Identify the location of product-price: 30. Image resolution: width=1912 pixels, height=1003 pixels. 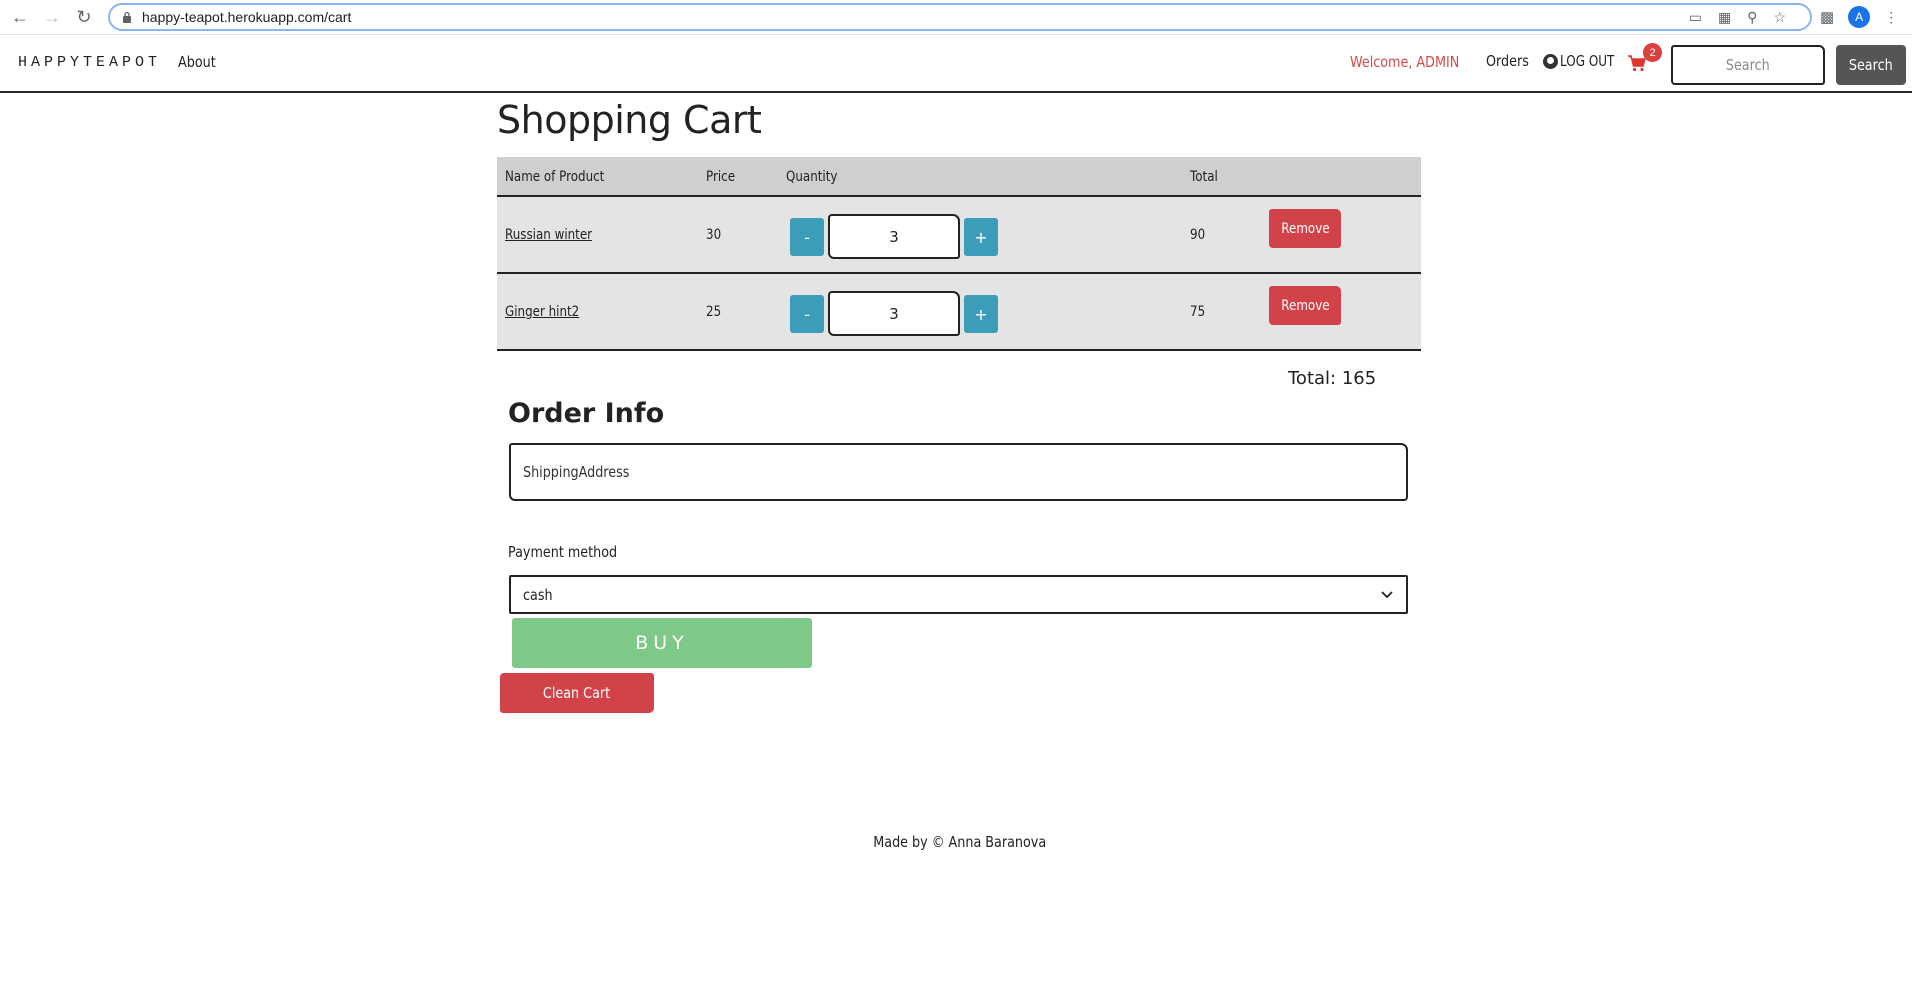
(714, 235).